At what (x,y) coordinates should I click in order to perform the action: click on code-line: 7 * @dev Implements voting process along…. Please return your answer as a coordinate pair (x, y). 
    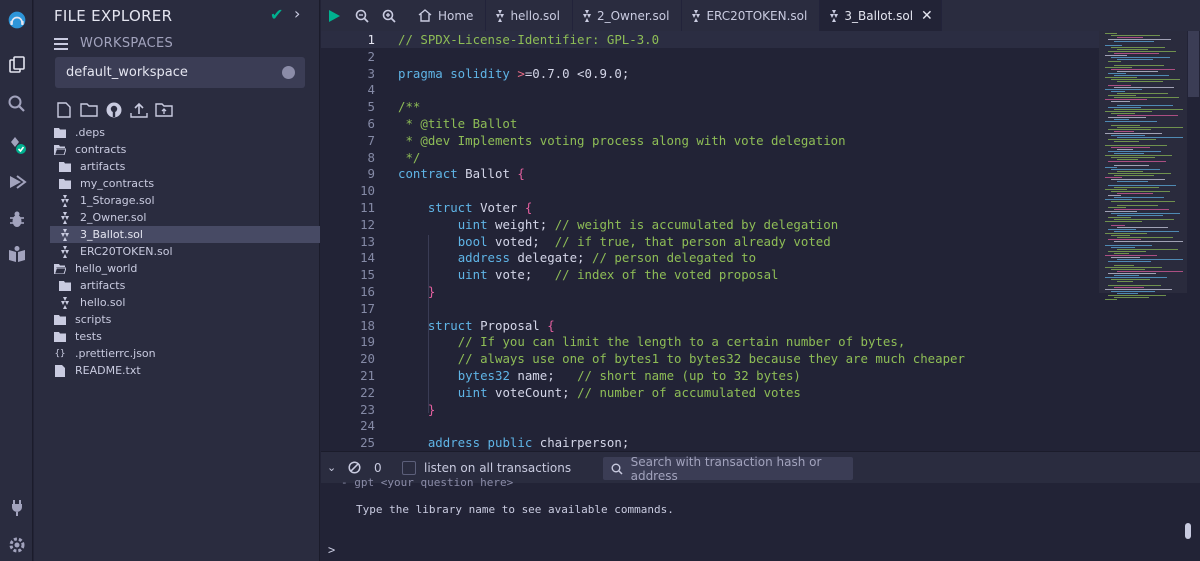
    Looking at the image, I should click on (710, 140).